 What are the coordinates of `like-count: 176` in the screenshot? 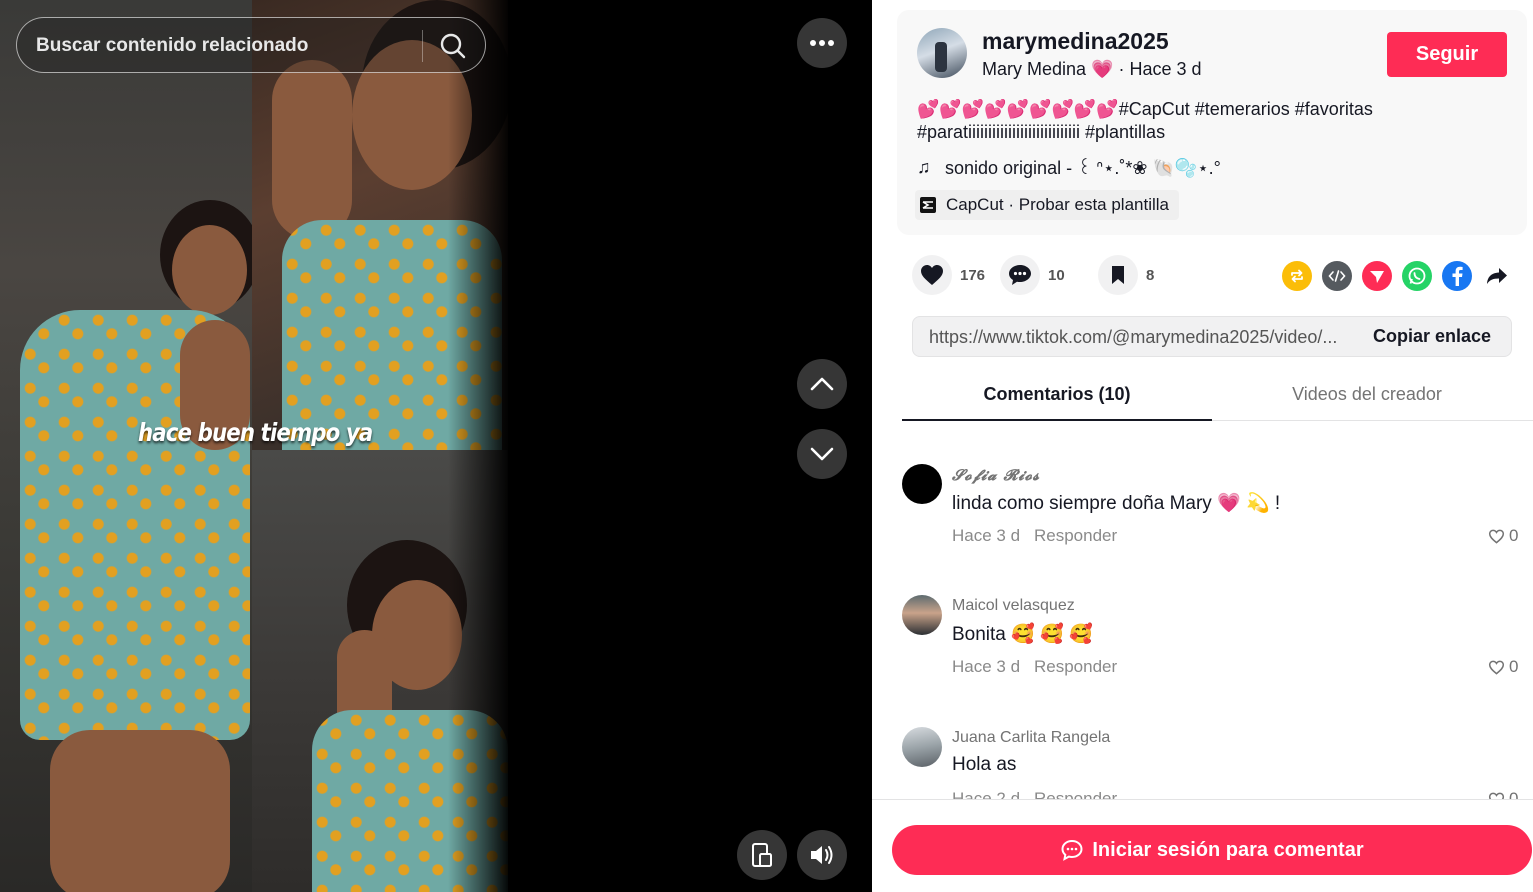 It's located at (973, 275).